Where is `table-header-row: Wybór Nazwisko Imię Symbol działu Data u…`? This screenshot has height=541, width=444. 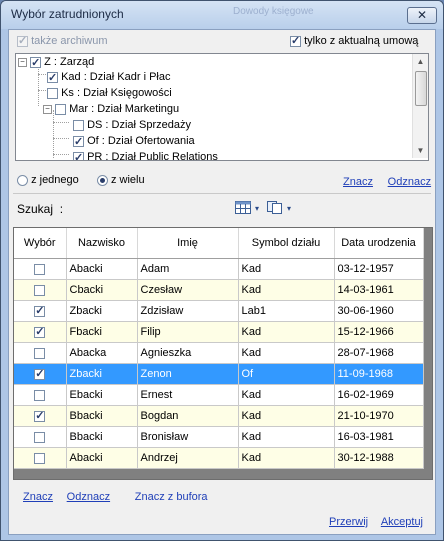
table-header-row: Wybór Nazwisko Imię Symbol działu Data u… is located at coordinates (219, 243).